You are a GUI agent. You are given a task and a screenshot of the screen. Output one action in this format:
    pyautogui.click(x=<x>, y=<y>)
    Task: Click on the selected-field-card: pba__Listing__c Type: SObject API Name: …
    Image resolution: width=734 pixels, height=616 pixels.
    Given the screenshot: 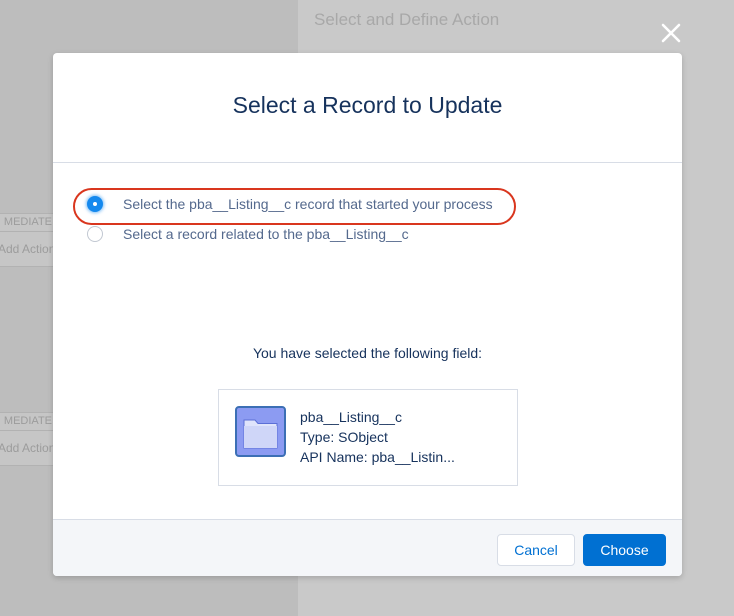 What is the action you would take?
    pyautogui.click(x=368, y=437)
    